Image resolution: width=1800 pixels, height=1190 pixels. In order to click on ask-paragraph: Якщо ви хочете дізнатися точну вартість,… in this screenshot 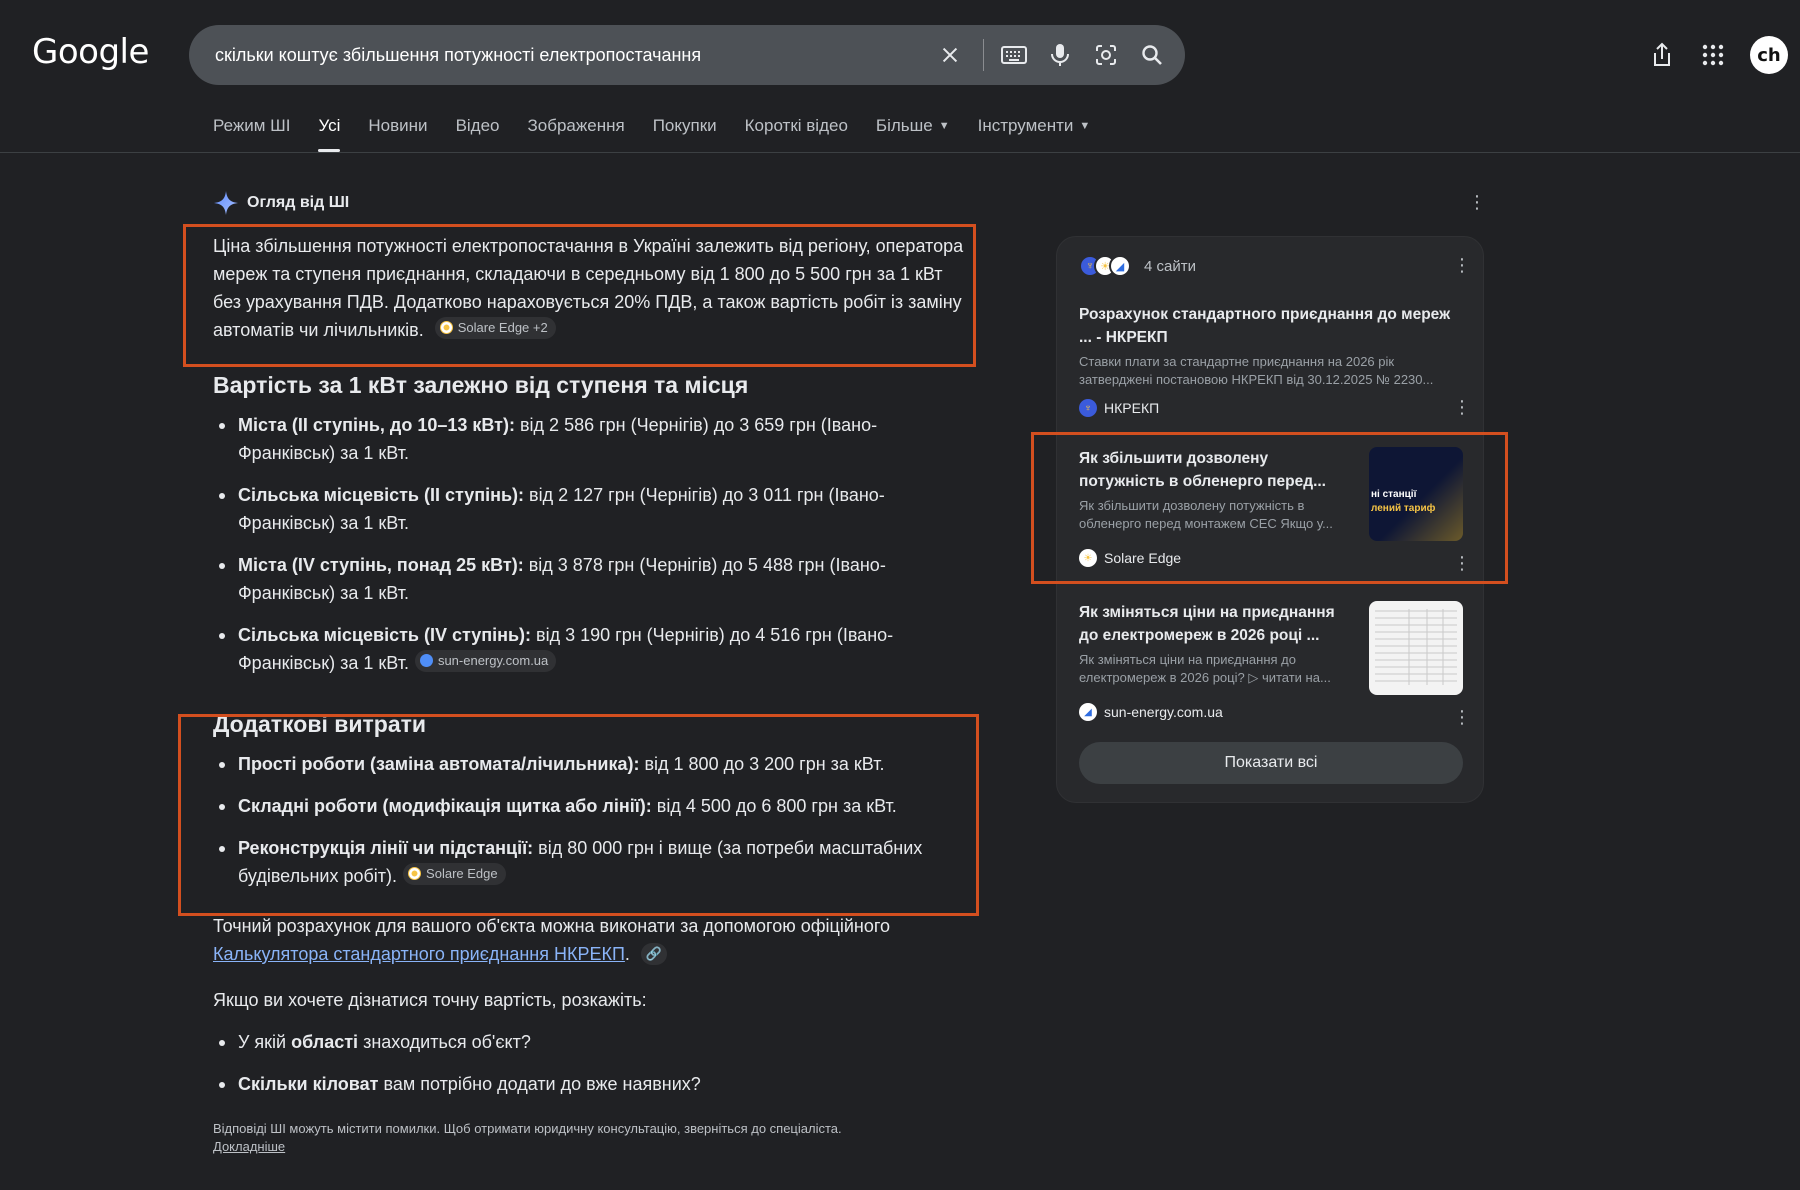, I will do `click(430, 1000)`.